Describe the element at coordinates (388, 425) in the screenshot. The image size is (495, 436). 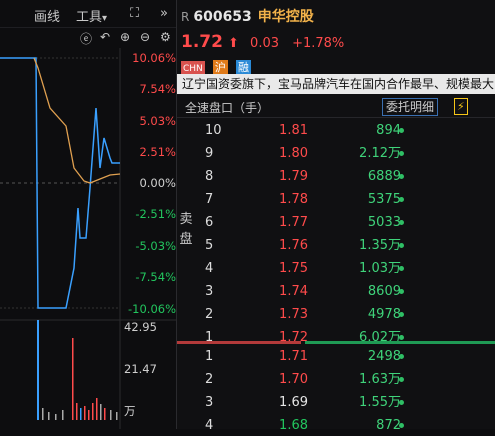
I see `bid-volume: 872` at that location.